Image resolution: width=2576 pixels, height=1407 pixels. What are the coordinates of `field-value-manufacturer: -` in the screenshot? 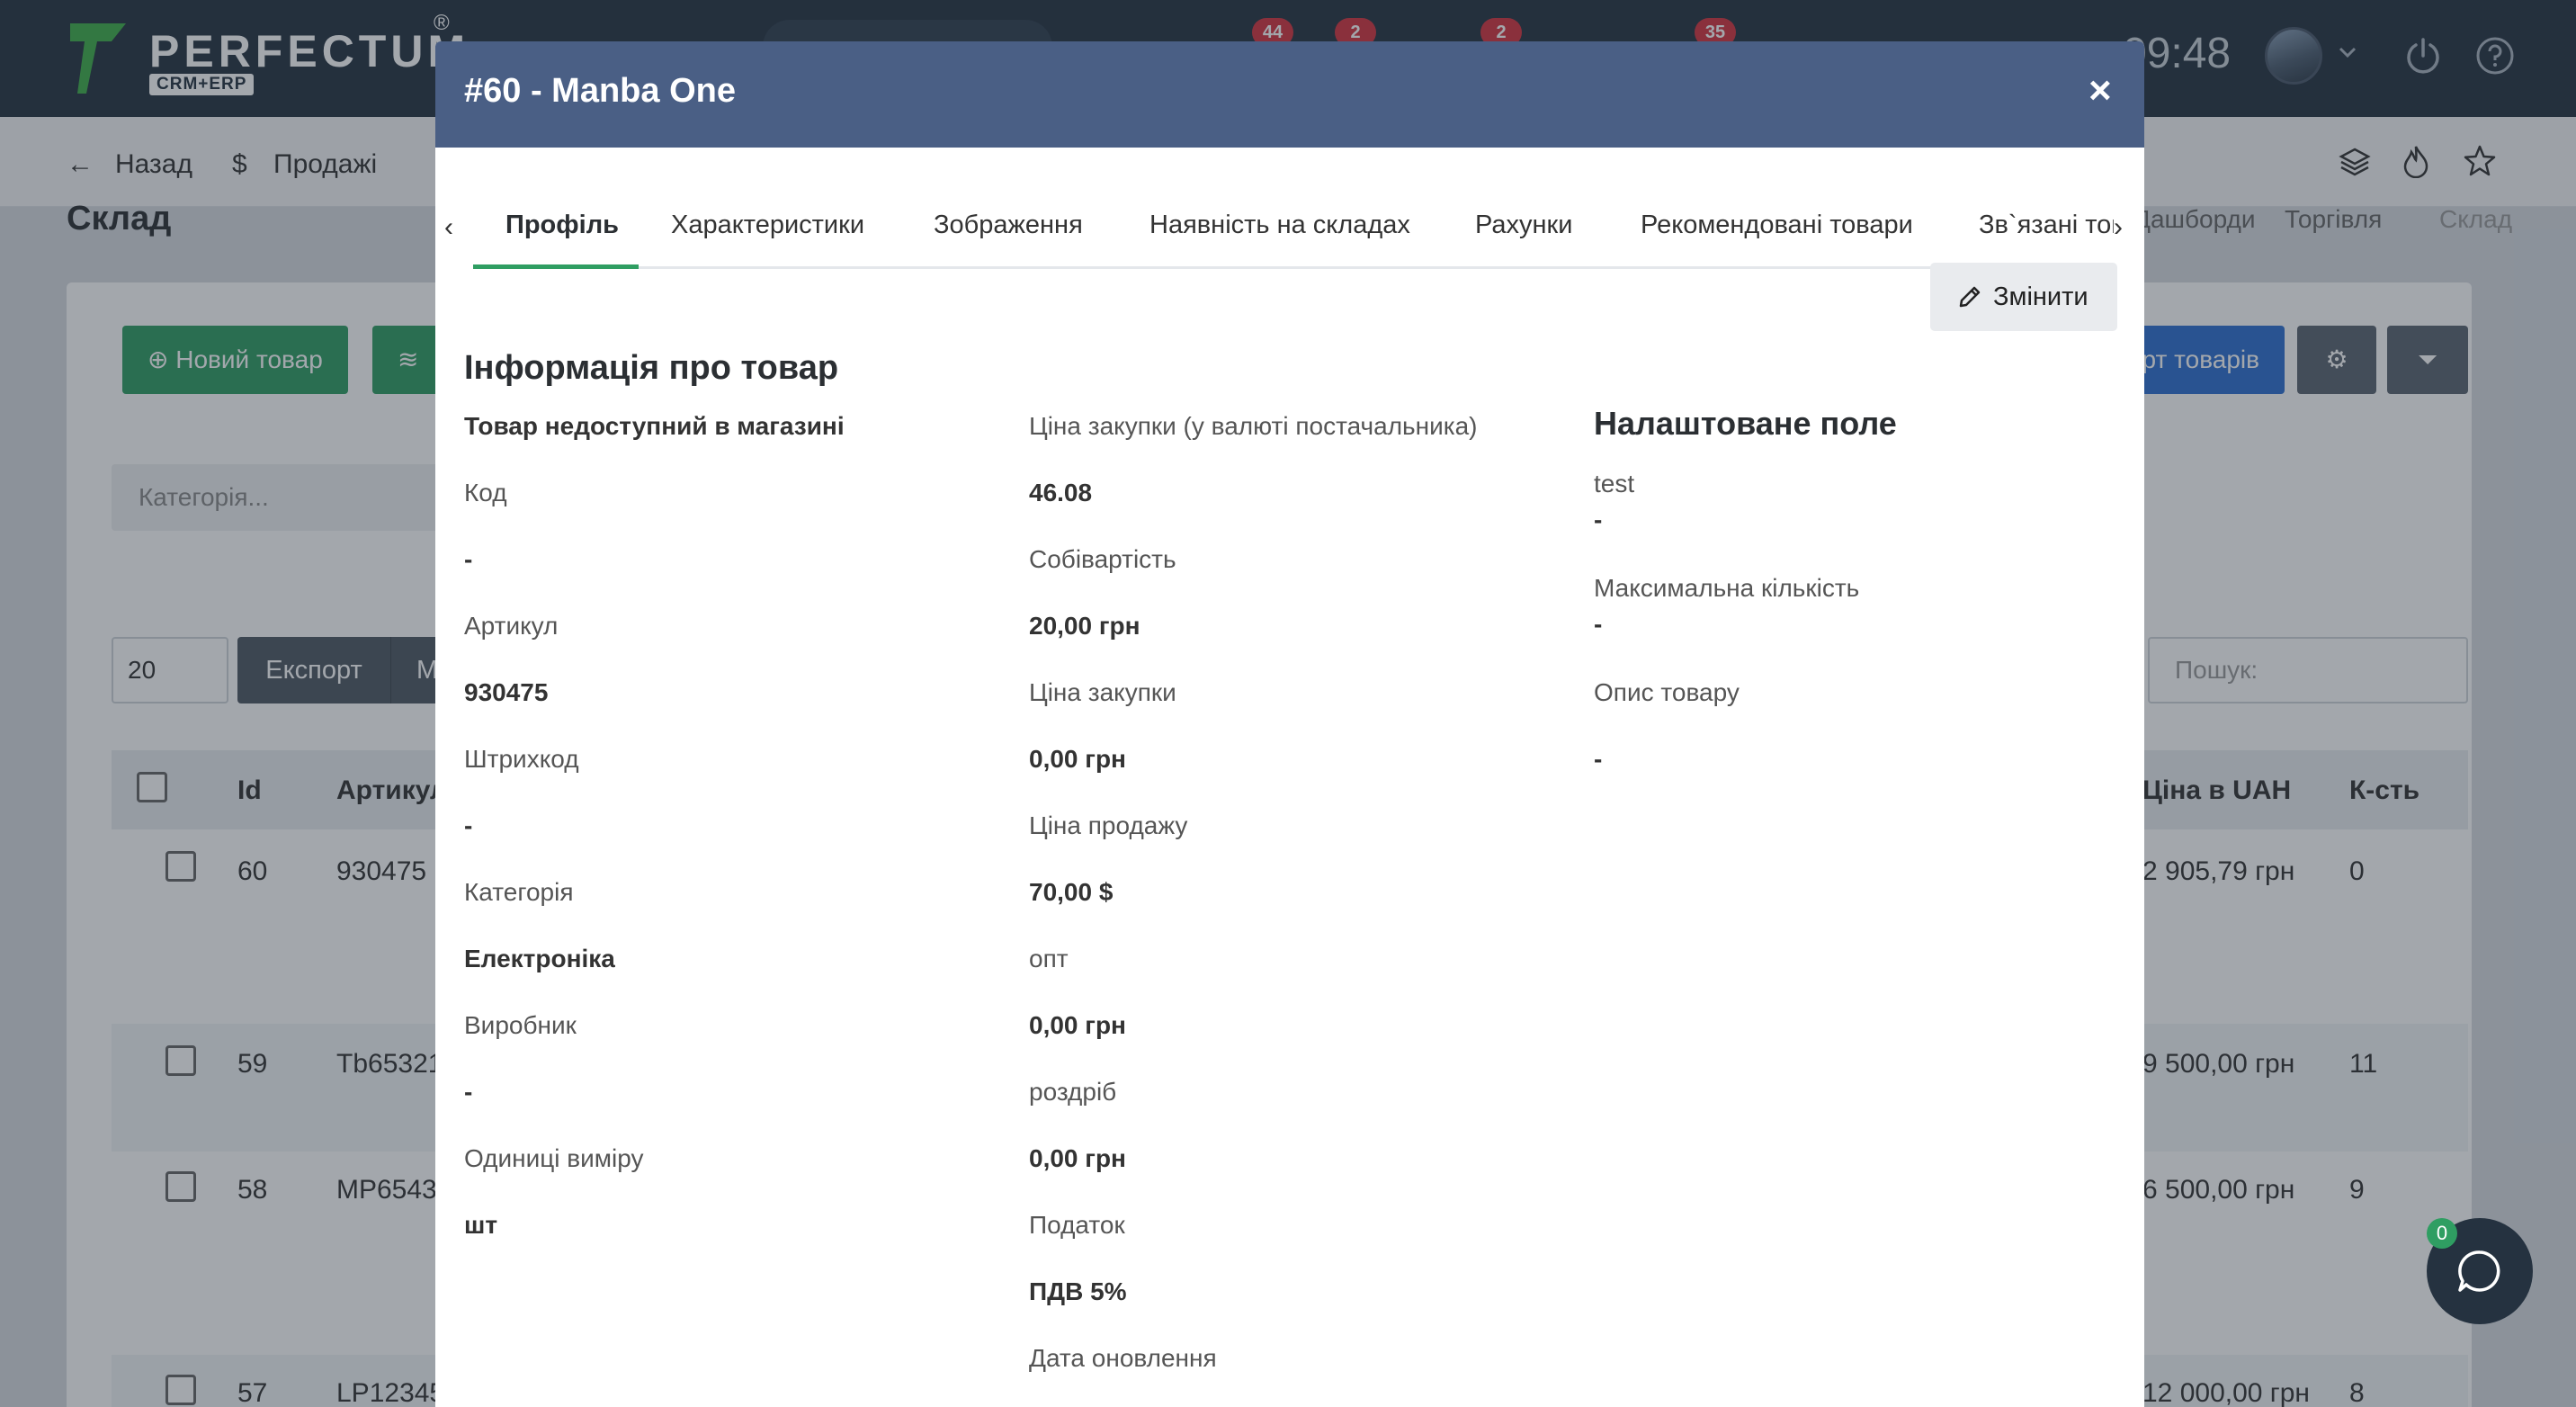 It's located at (468, 1092).